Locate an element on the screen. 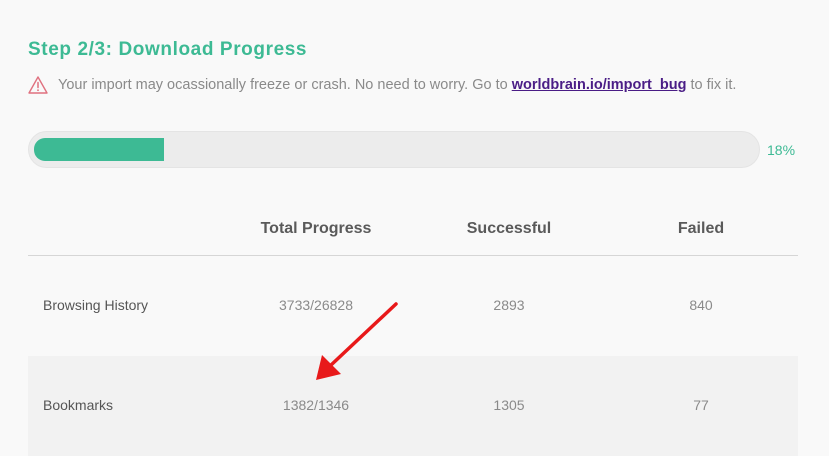 This screenshot has height=456, width=829. header-successful: Successful is located at coordinates (509, 228).